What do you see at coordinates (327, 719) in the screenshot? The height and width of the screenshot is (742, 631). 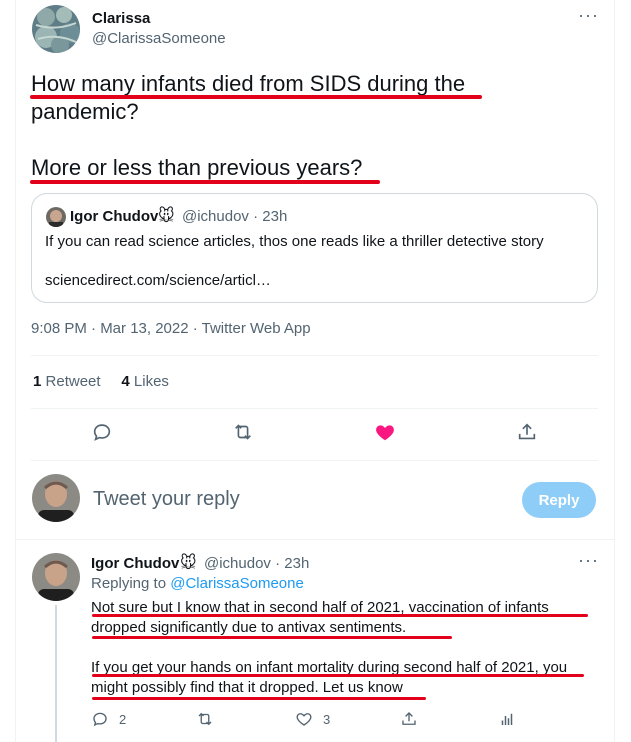 I see `like-count: 3` at bounding box center [327, 719].